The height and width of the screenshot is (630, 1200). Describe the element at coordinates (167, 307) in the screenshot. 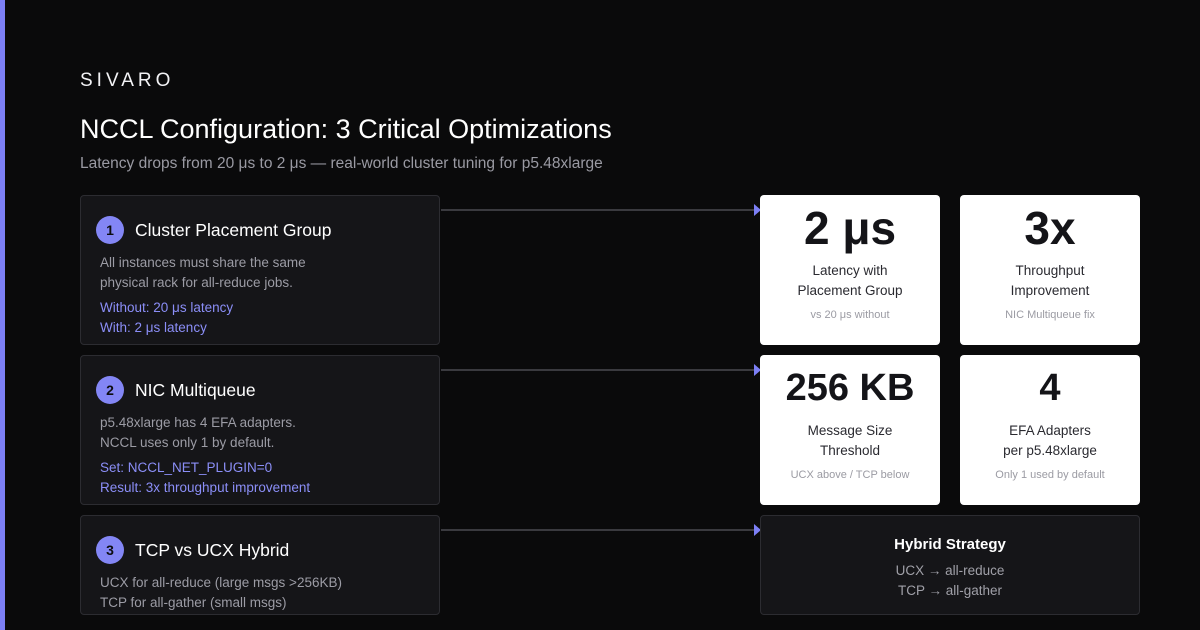

I see `step-highlight-line: Without: 20 μs latency` at that location.